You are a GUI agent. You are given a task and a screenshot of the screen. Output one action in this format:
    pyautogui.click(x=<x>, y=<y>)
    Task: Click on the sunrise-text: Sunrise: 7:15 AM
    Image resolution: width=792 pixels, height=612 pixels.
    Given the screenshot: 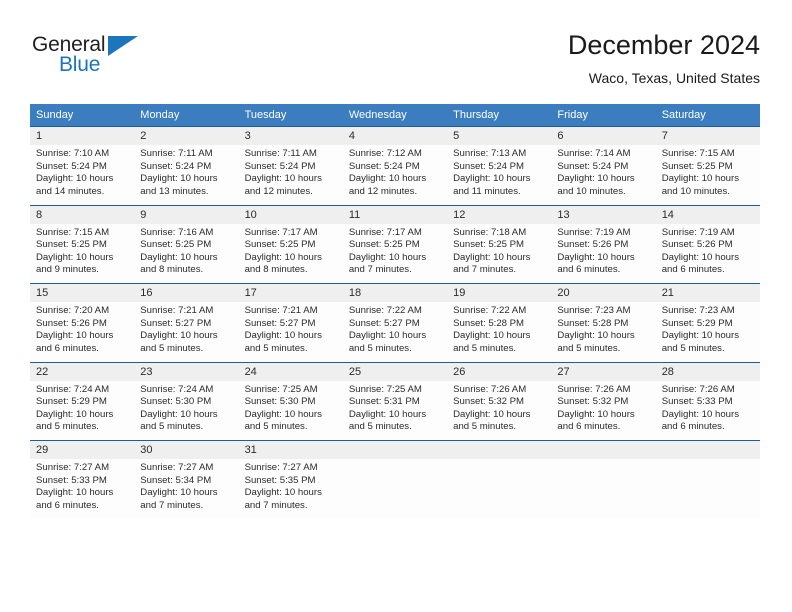 What is the action you would take?
    pyautogui.click(x=73, y=232)
    